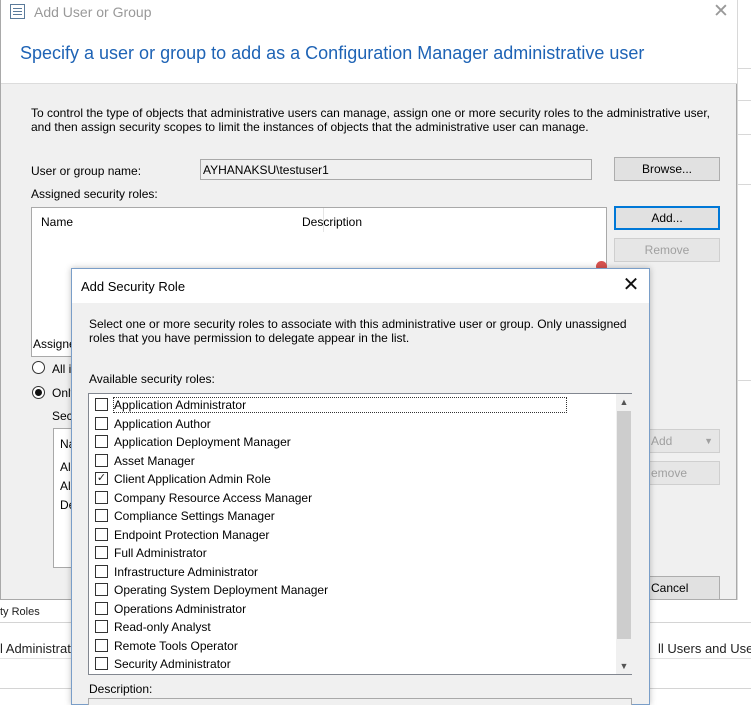 This screenshot has height=705, width=751. I want to click on overlay-title-bar: Add Security Role ✕, so click(360, 286).